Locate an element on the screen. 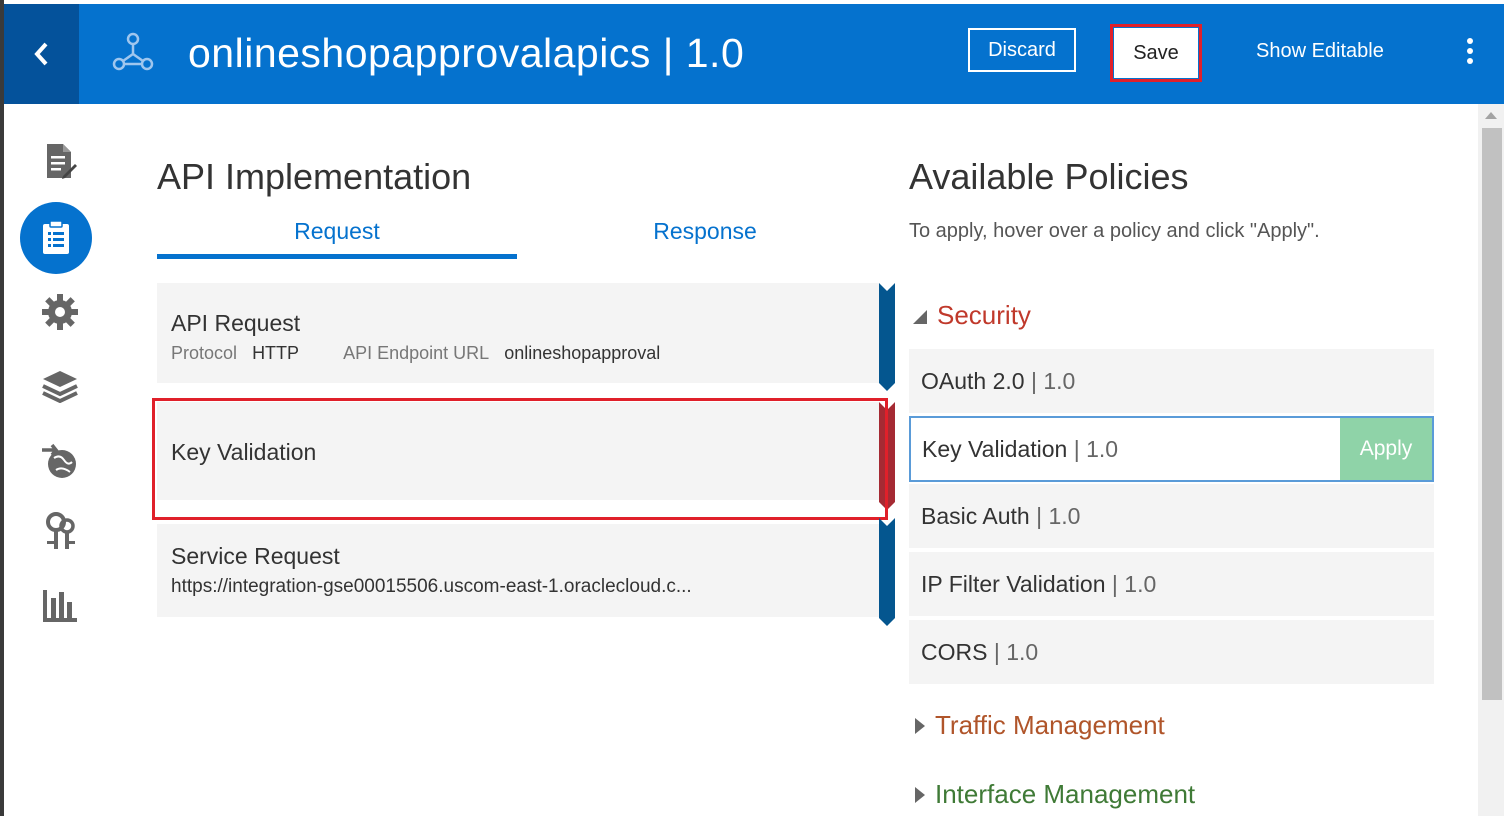 The image size is (1504, 816). back-button is located at coordinates (41, 54).